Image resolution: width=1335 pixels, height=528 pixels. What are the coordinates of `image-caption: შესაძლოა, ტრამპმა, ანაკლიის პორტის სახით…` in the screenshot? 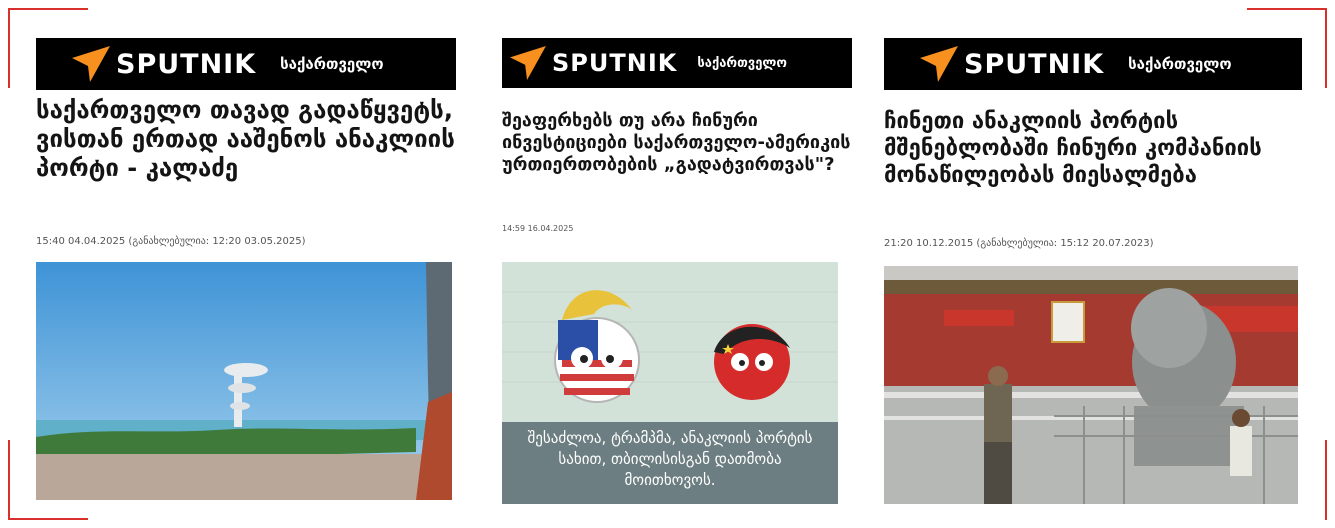 It's located at (670, 459).